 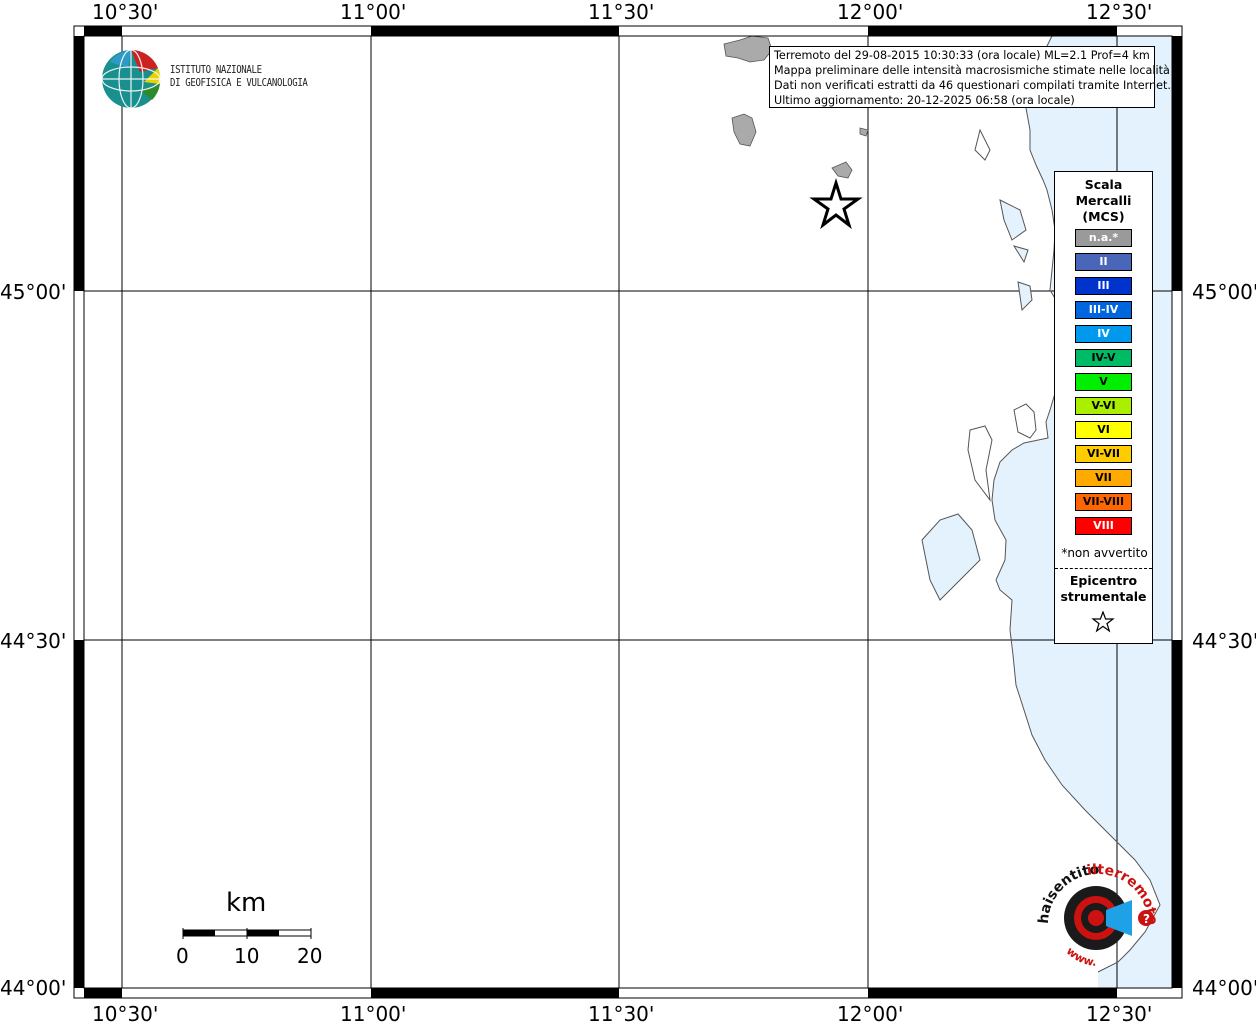 What do you see at coordinates (239, 83) in the screenshot?
I see `ingv-logo-line2: DI GEOFISICA E VULCANOLOGIA` at bounding box center [239, 83].